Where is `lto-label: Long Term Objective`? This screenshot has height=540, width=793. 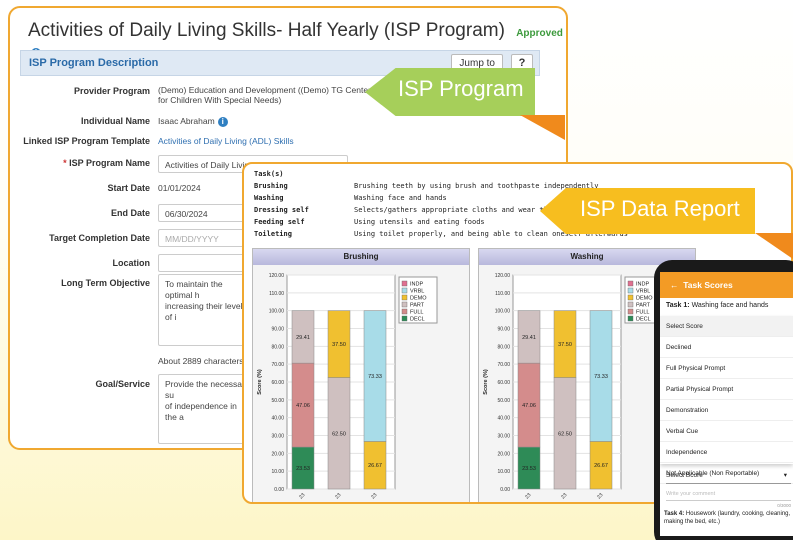
lto-label: Long Term Objective is located at coordinates (105, 283).